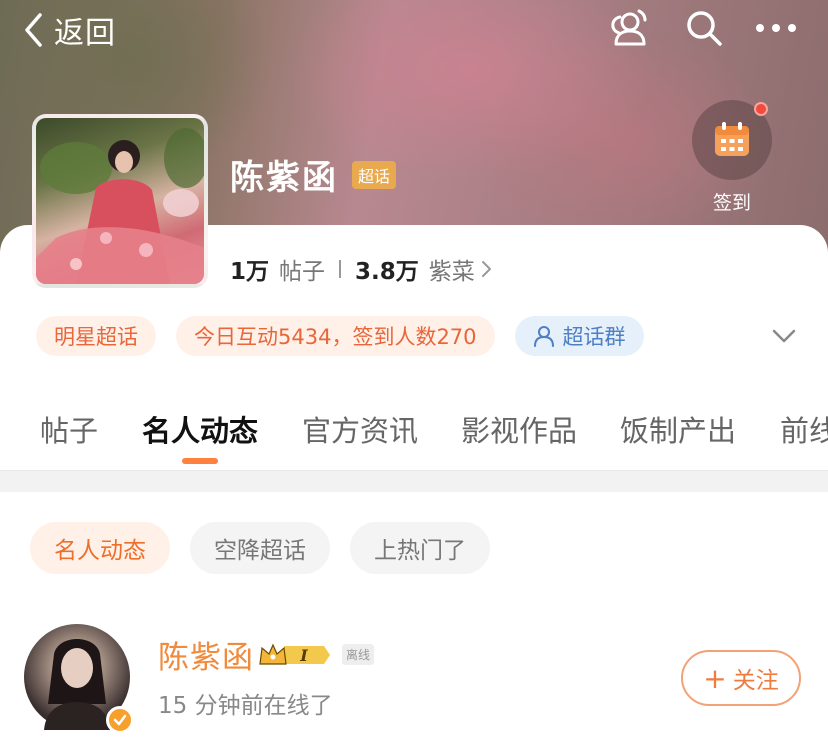 This screenshot has height=750, width=828. I want to click on category-chip: 明星超话, so click(96, 336).